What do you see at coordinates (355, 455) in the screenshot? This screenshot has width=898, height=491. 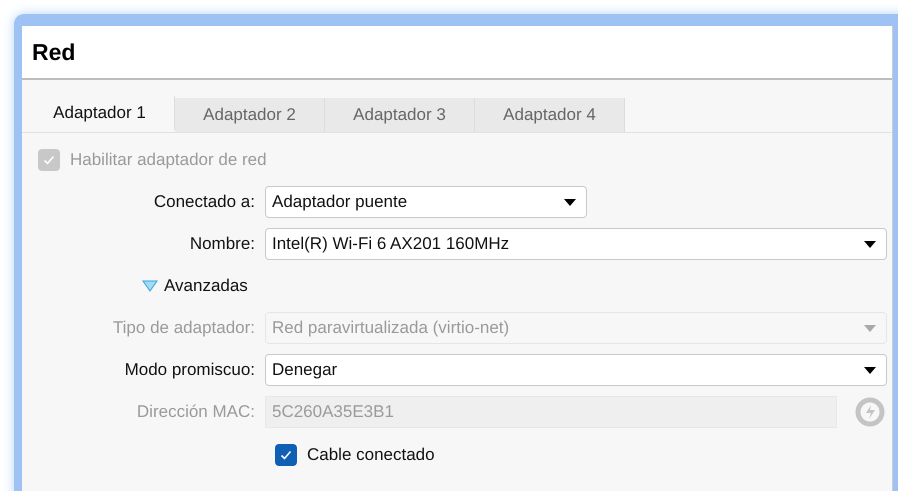 I see `cable-checkbox-row: Cable conectado` at bounding box center [355, 455].